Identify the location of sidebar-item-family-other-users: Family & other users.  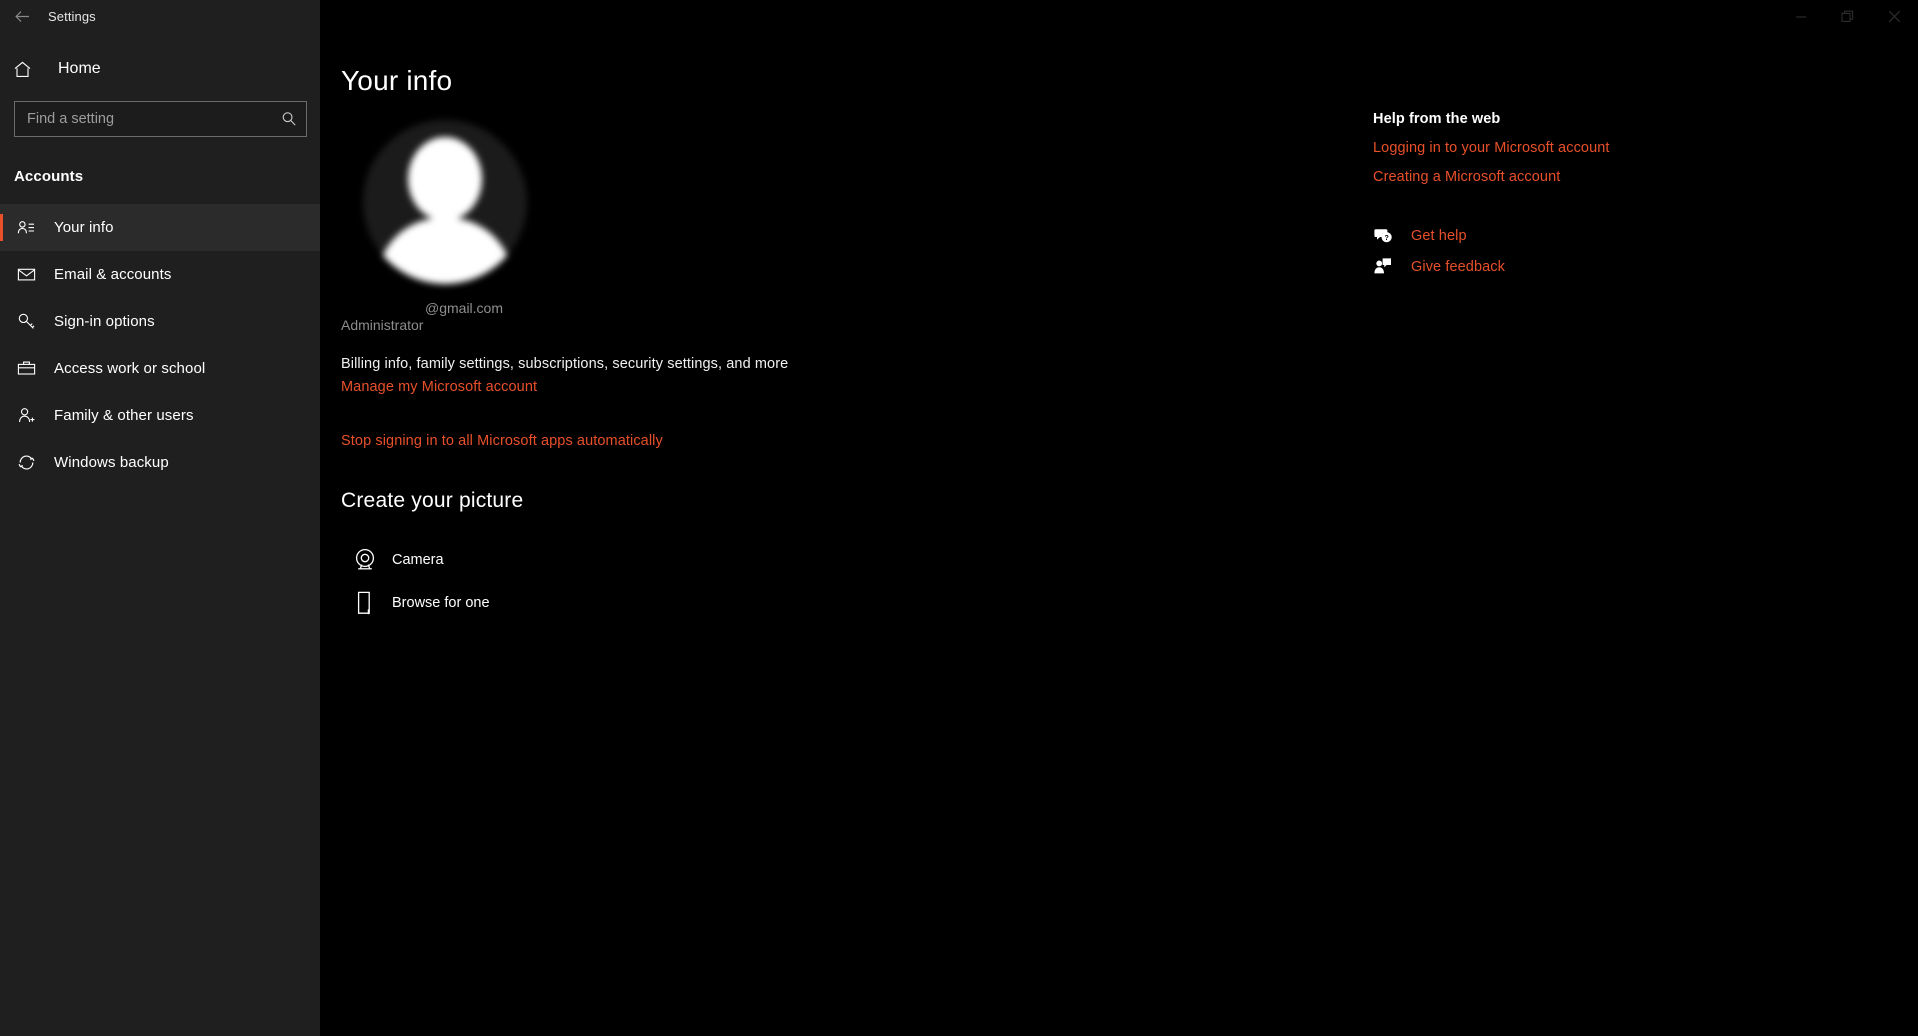
(160, 415).